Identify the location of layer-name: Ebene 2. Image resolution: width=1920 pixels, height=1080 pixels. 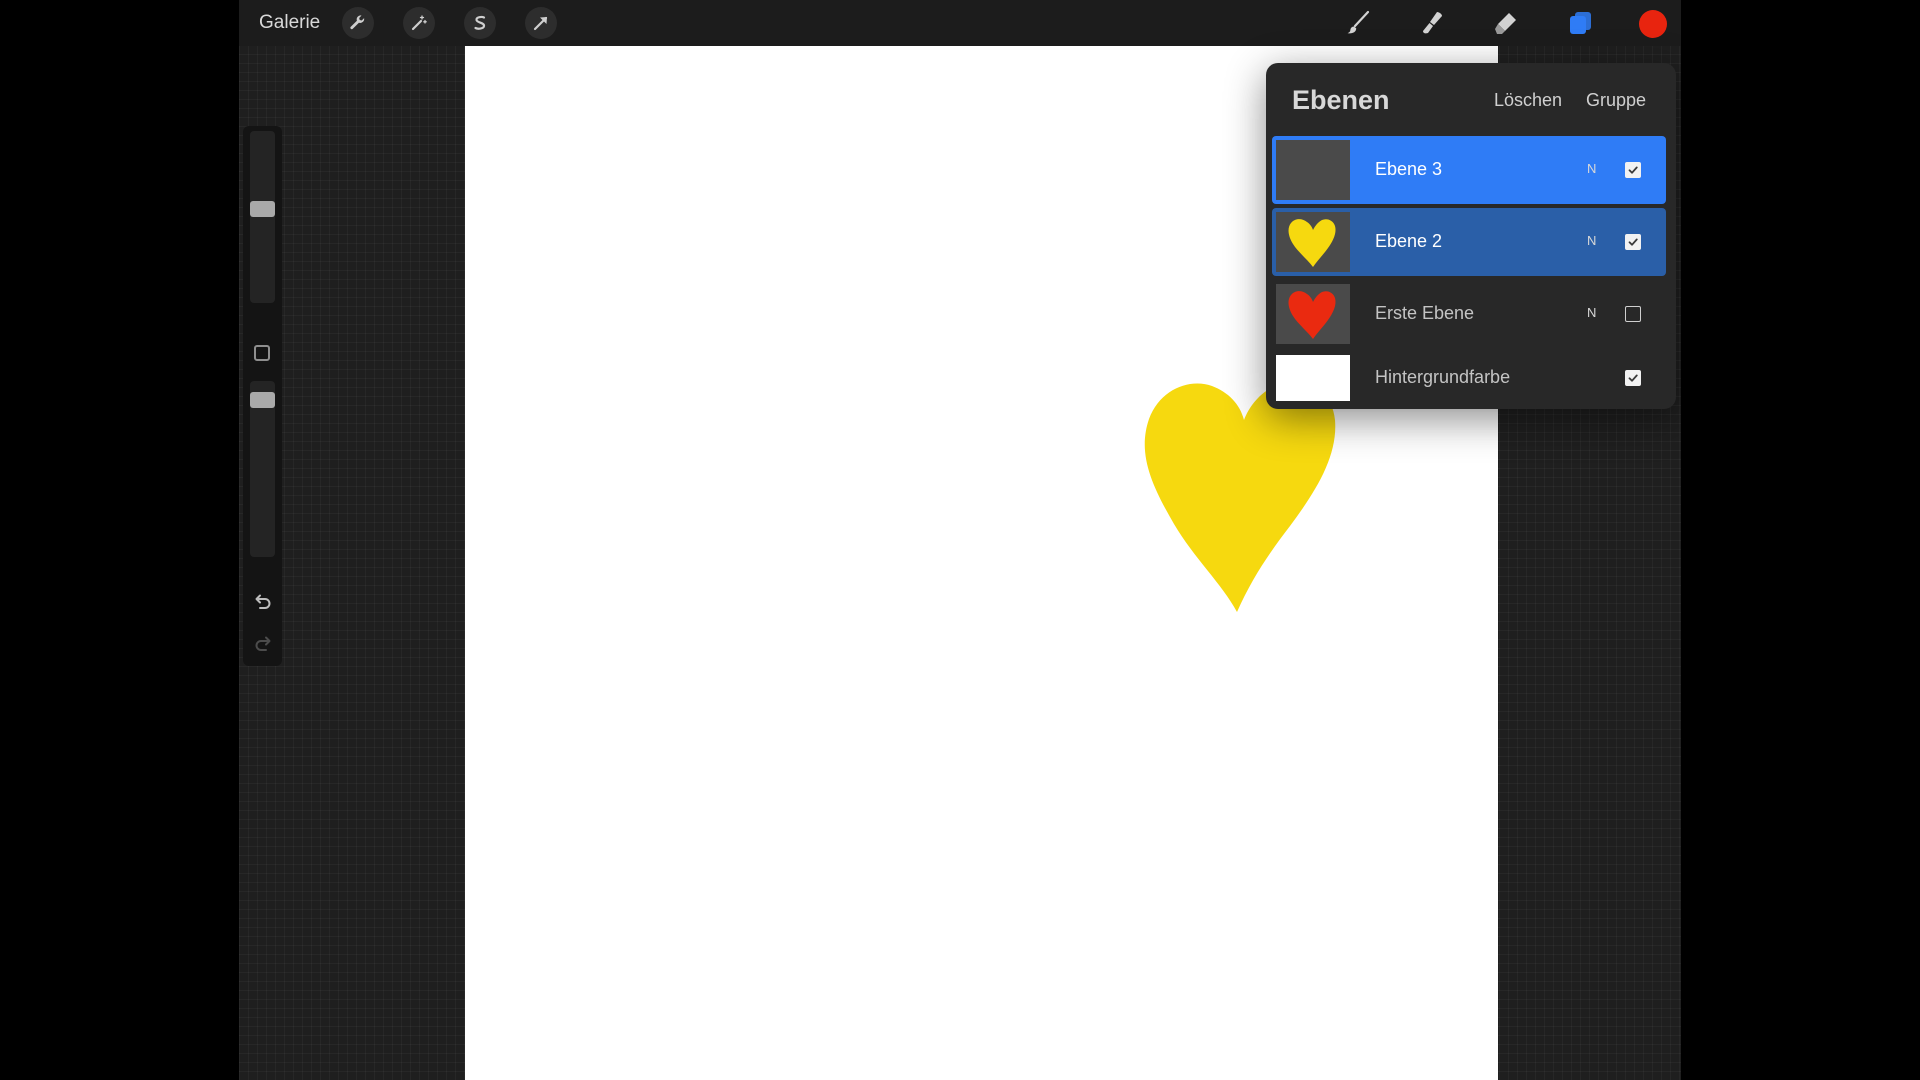
(1409, 241).